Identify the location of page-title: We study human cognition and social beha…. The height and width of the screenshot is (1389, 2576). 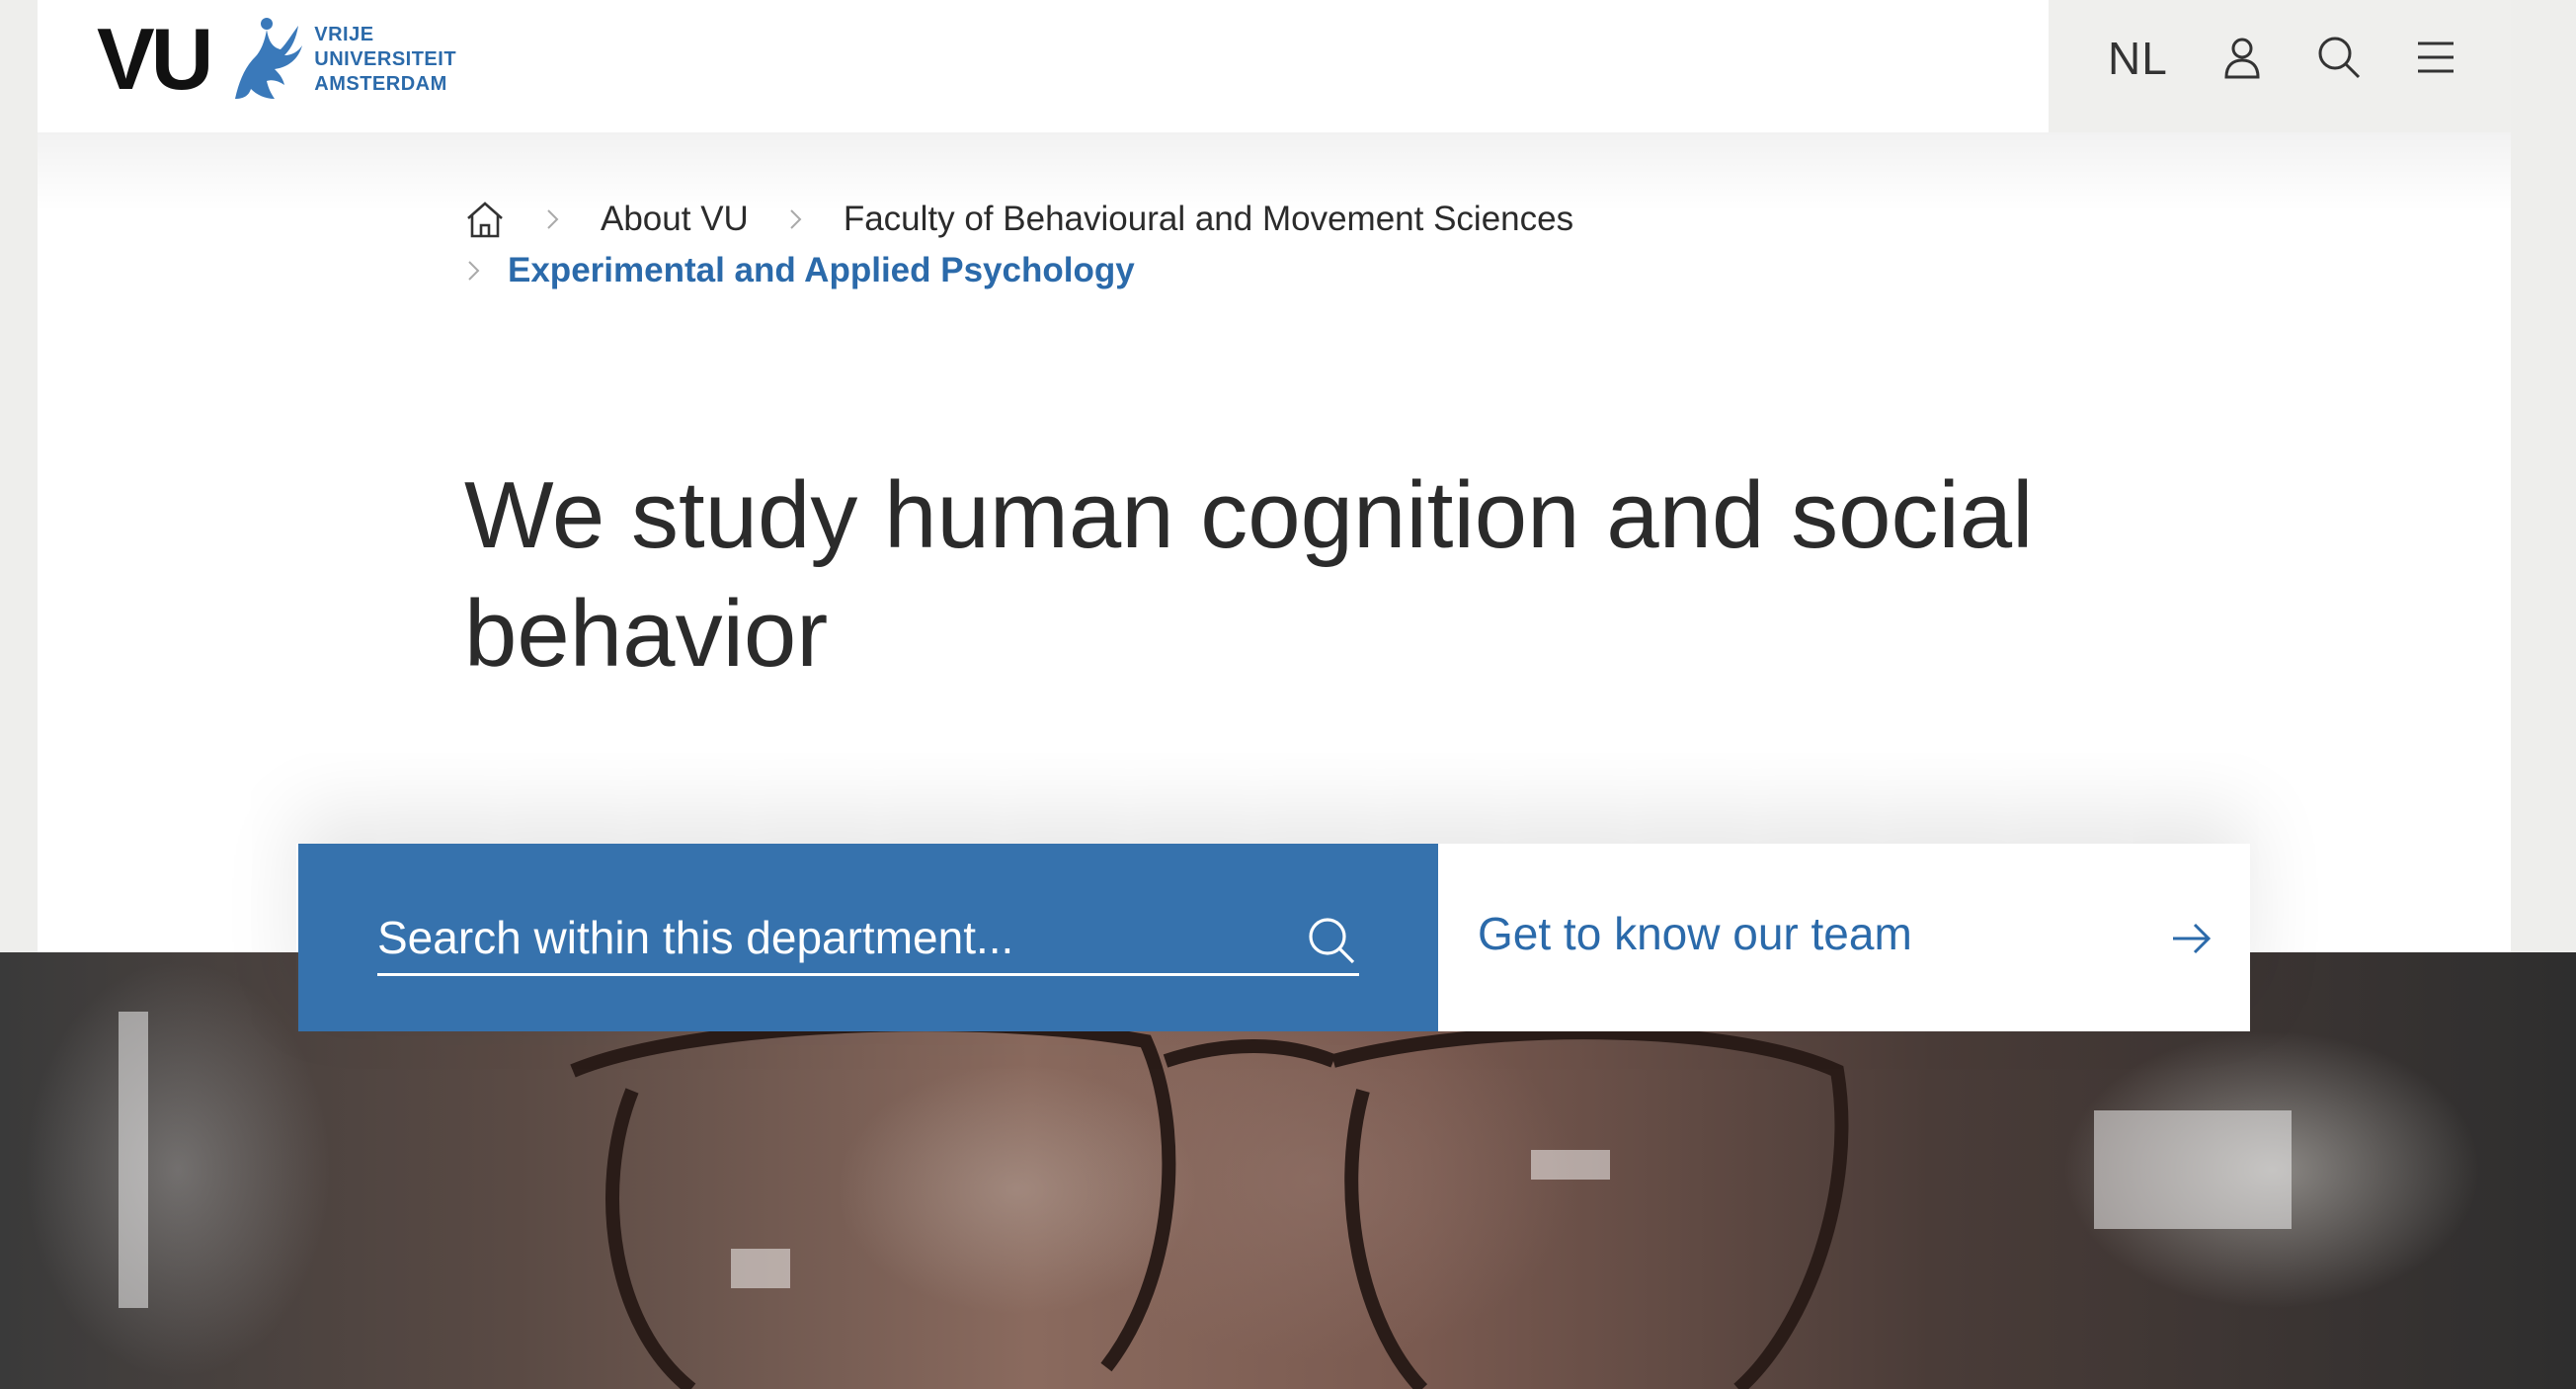
(1249, 574).